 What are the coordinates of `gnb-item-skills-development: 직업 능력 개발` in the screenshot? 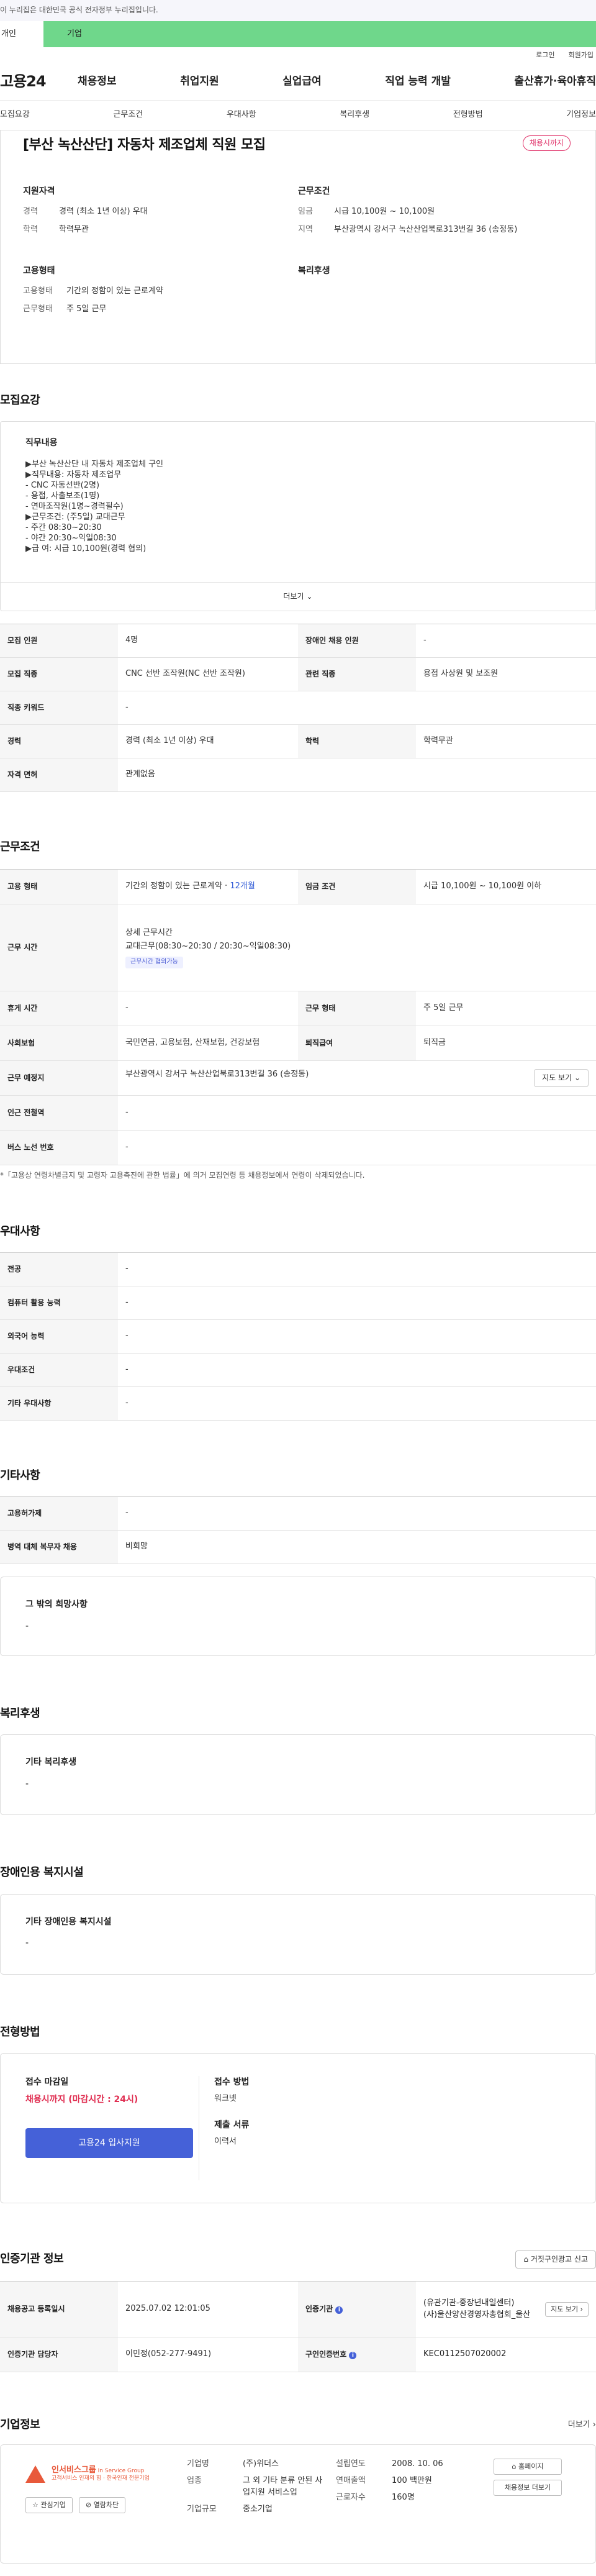 It's located at (418, 81).